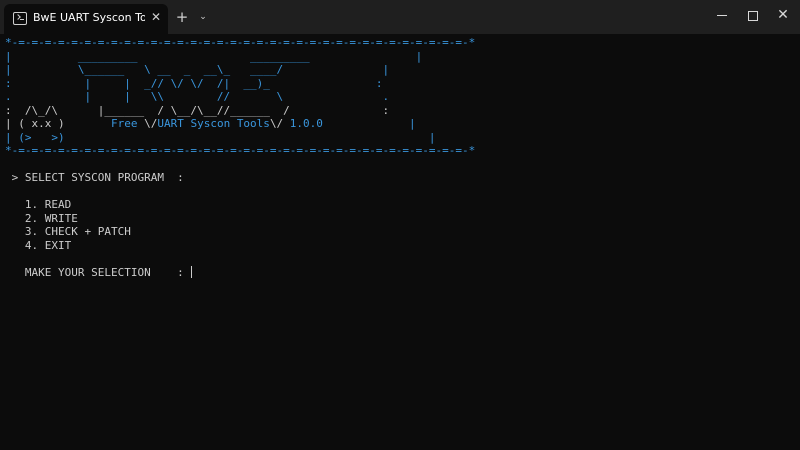  I want to click on terminal-tab: BwE UART Syscon Tools (Free ✕, so click(86, 19).